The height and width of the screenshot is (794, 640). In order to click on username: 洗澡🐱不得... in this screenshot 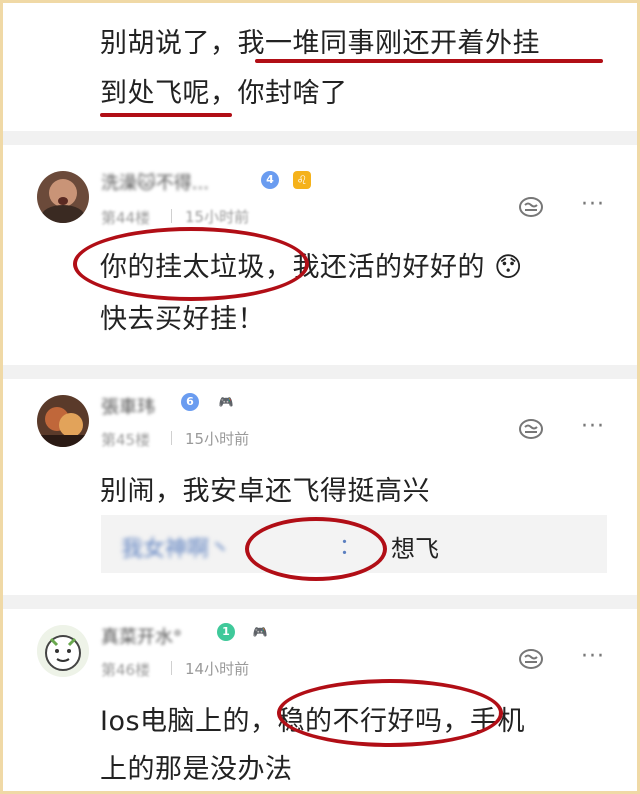, I will do `click(155, 182)`.